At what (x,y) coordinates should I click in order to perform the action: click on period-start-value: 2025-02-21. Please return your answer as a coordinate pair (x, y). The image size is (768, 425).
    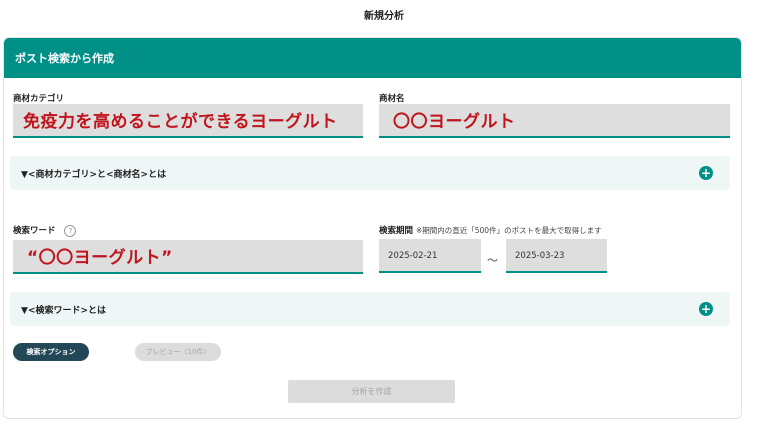
    Looking at the image, I should click on (413, 256).